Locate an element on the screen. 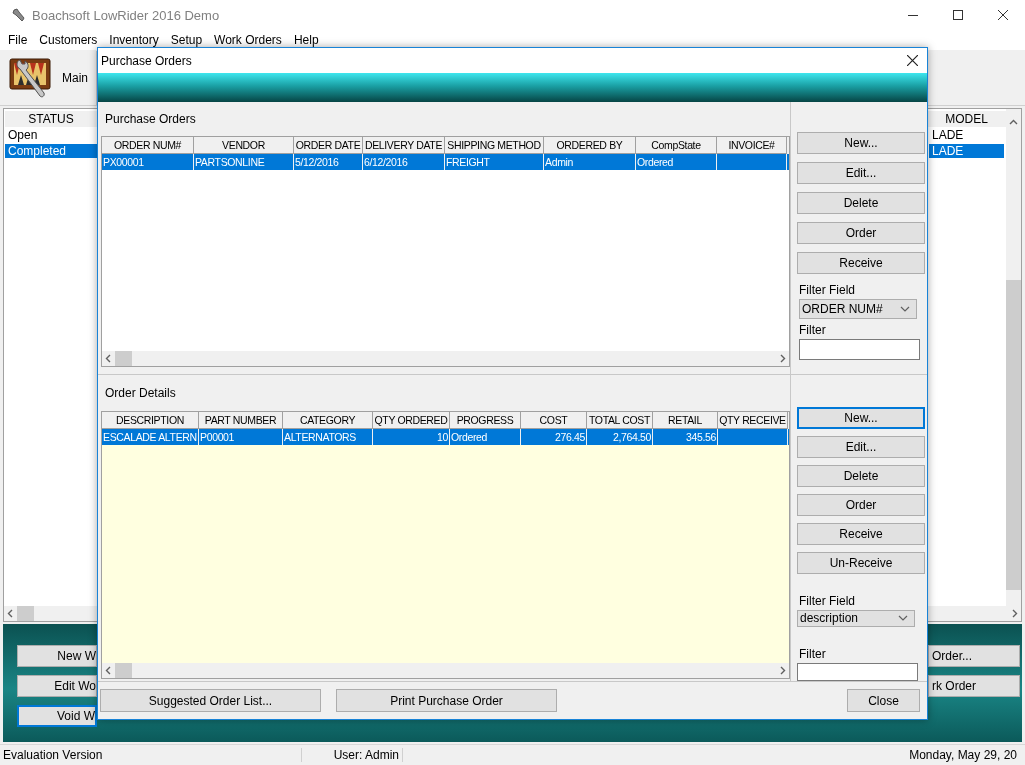  table-cell: PX00001 is located at coordinates (148, 162).